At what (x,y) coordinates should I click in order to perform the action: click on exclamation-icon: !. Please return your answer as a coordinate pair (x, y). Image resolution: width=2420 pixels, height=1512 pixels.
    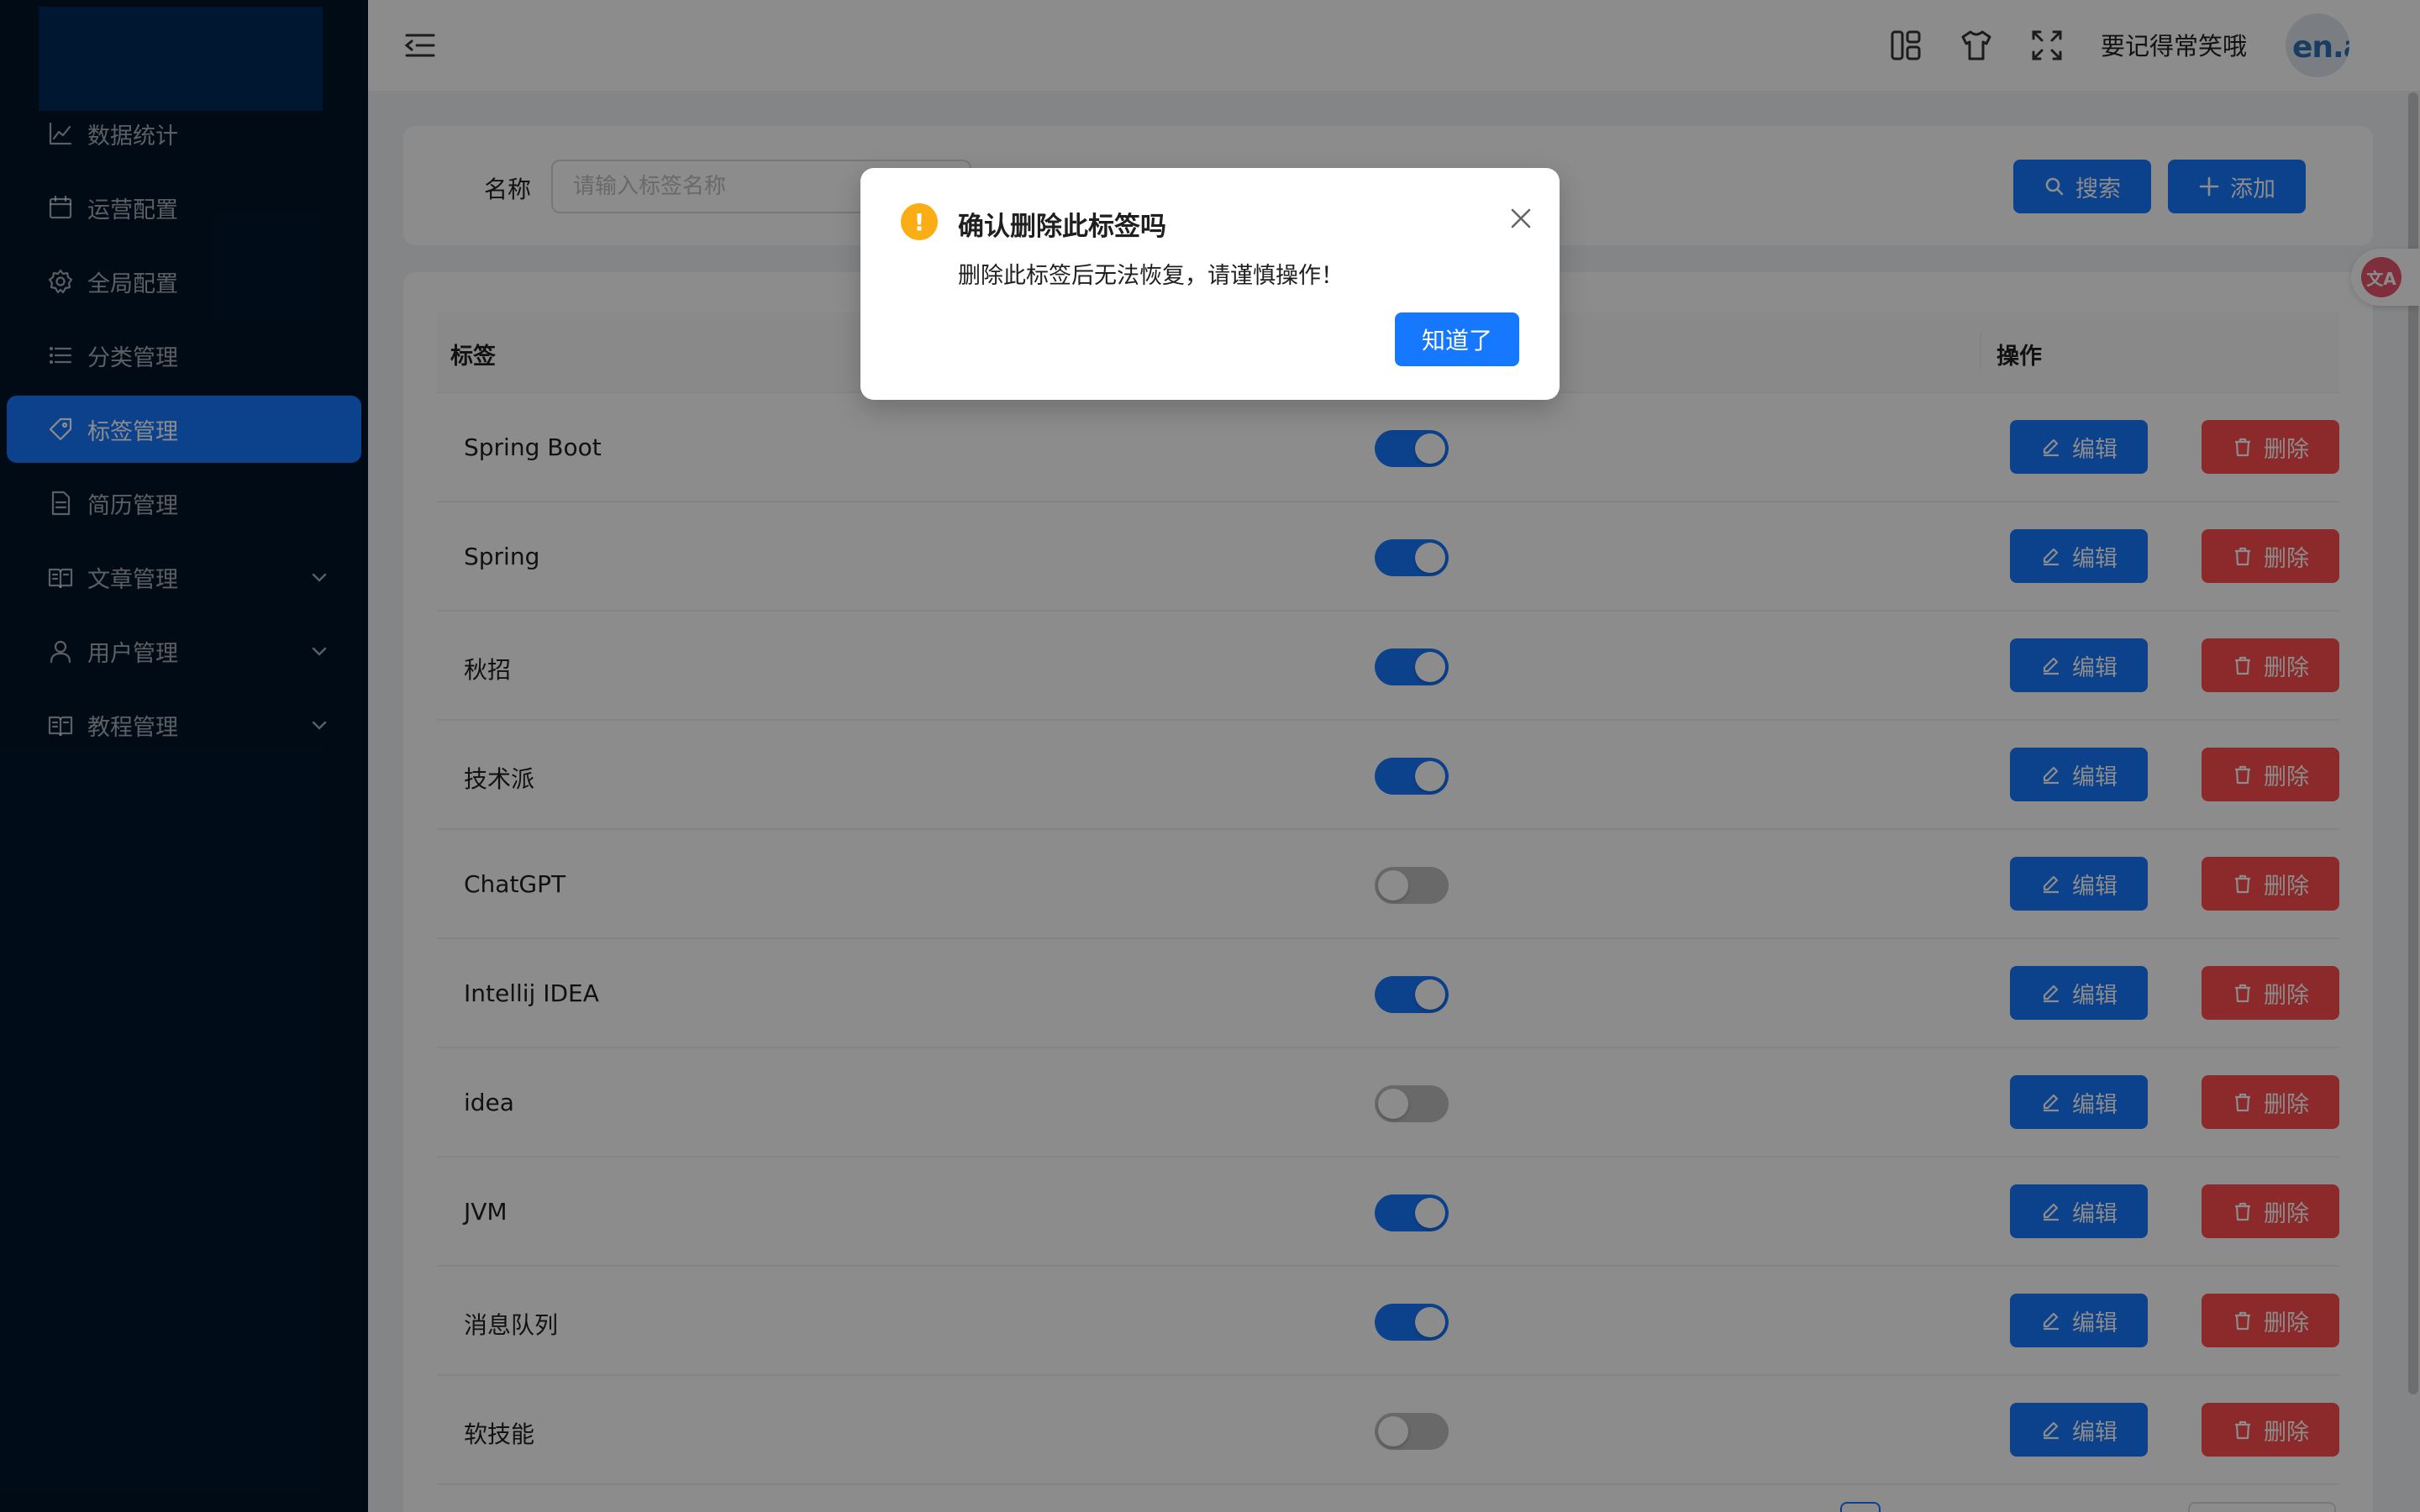
    Looking at the image, I should click on (920, 221).